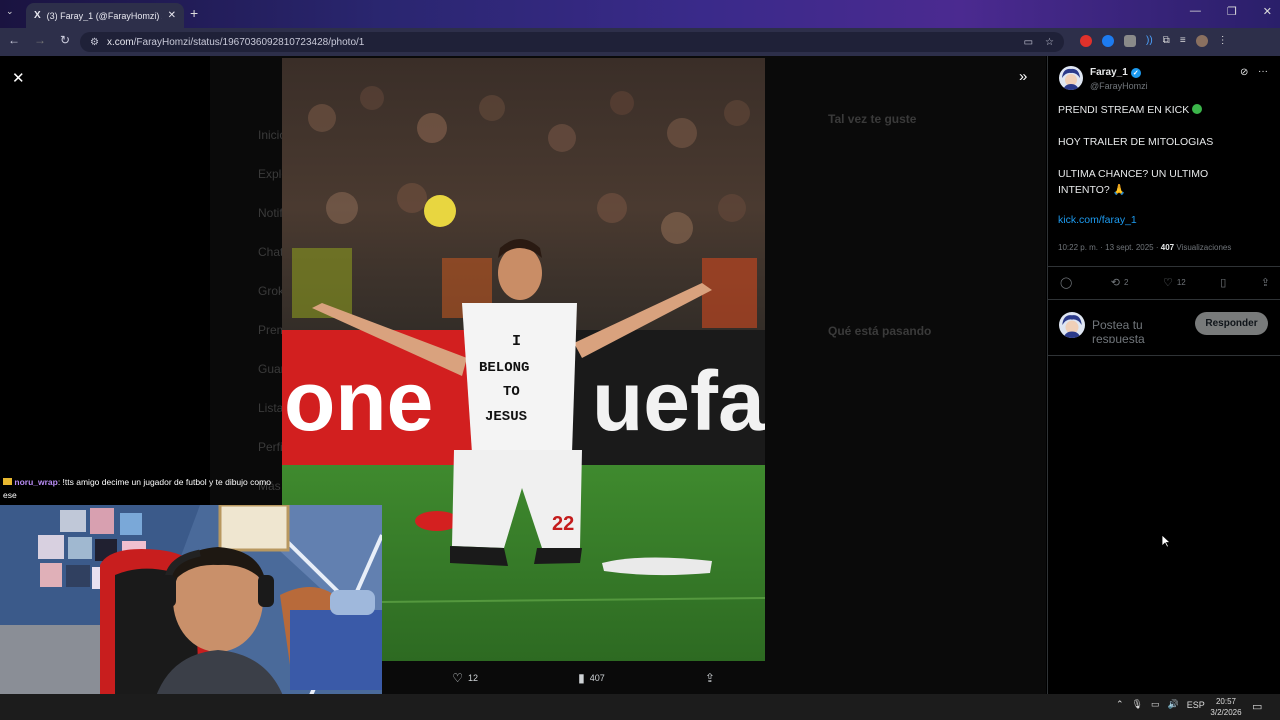  I want to click on extension-wave-icon: )), so click(1149, 41).